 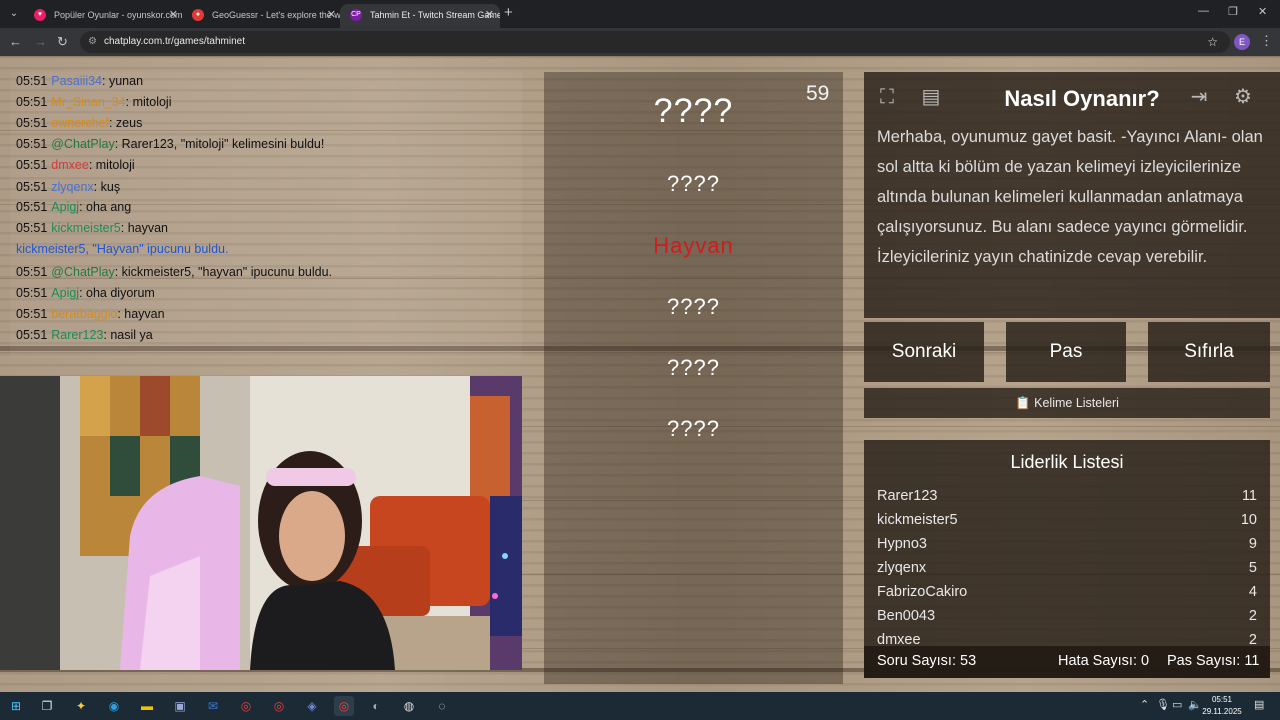 What do you see at coordinates (77, 335) in the screenshot?
I see `chat-username: Rarer123` at bounding box center [77, 335].